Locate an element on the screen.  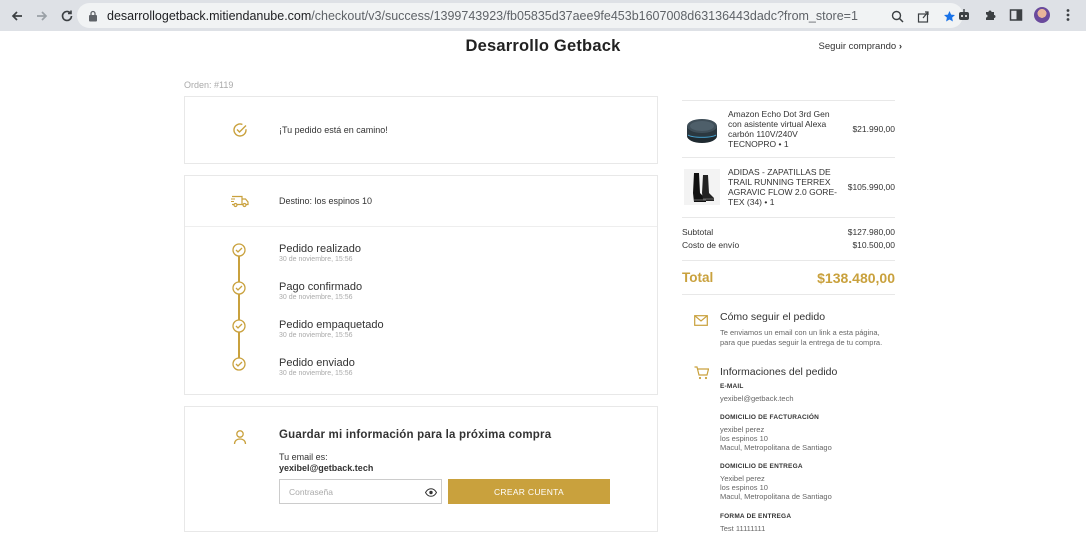
product-image-echo-dot is located at coordinates (702, 130).